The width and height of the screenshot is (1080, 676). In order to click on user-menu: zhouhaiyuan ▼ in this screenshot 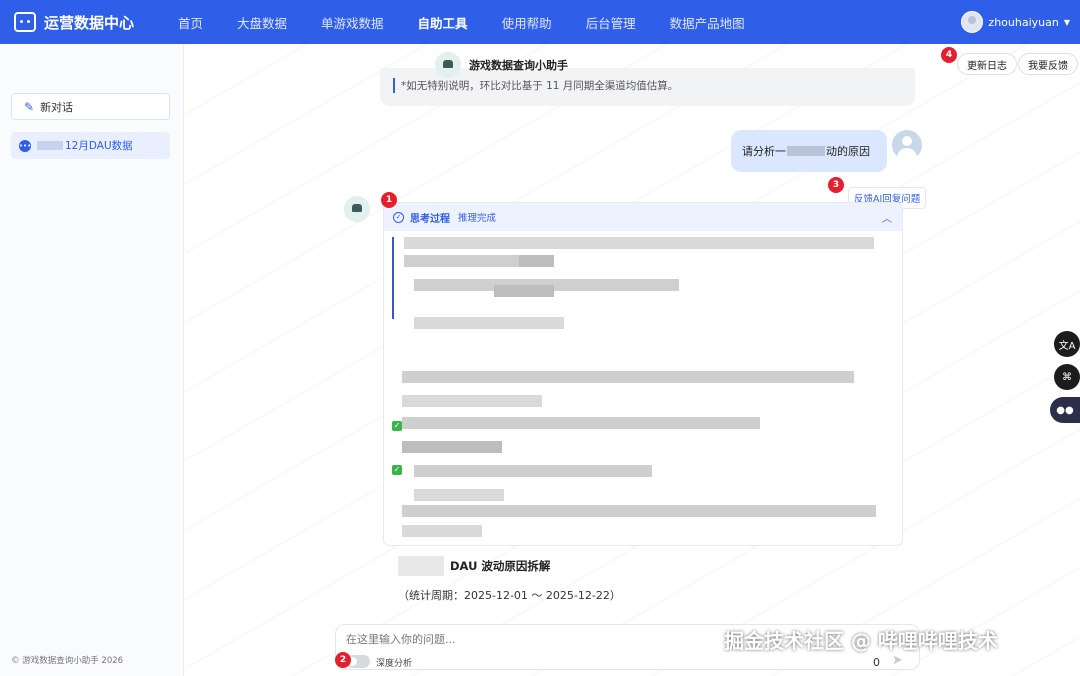, I will do `click(1015, 22)`.